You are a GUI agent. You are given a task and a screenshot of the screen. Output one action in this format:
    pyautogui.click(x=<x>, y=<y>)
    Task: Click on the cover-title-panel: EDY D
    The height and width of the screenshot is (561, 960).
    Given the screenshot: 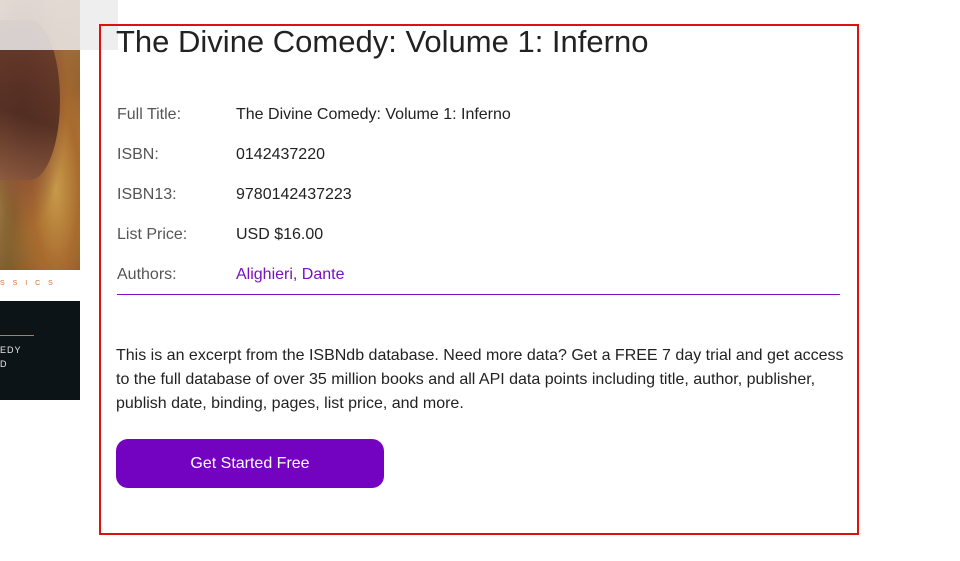 What is the action you would take?
    pyautogui.click(x=40, y=350)
    